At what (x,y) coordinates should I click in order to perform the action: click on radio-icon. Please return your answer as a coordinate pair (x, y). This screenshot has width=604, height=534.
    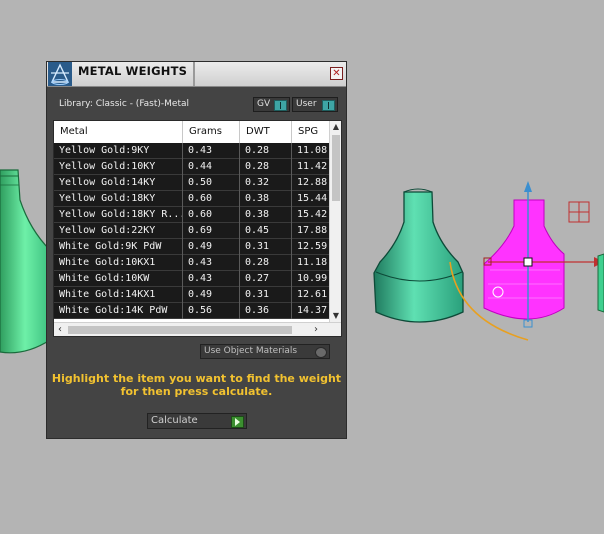
    Looking at the image, I should click on (321, 352).